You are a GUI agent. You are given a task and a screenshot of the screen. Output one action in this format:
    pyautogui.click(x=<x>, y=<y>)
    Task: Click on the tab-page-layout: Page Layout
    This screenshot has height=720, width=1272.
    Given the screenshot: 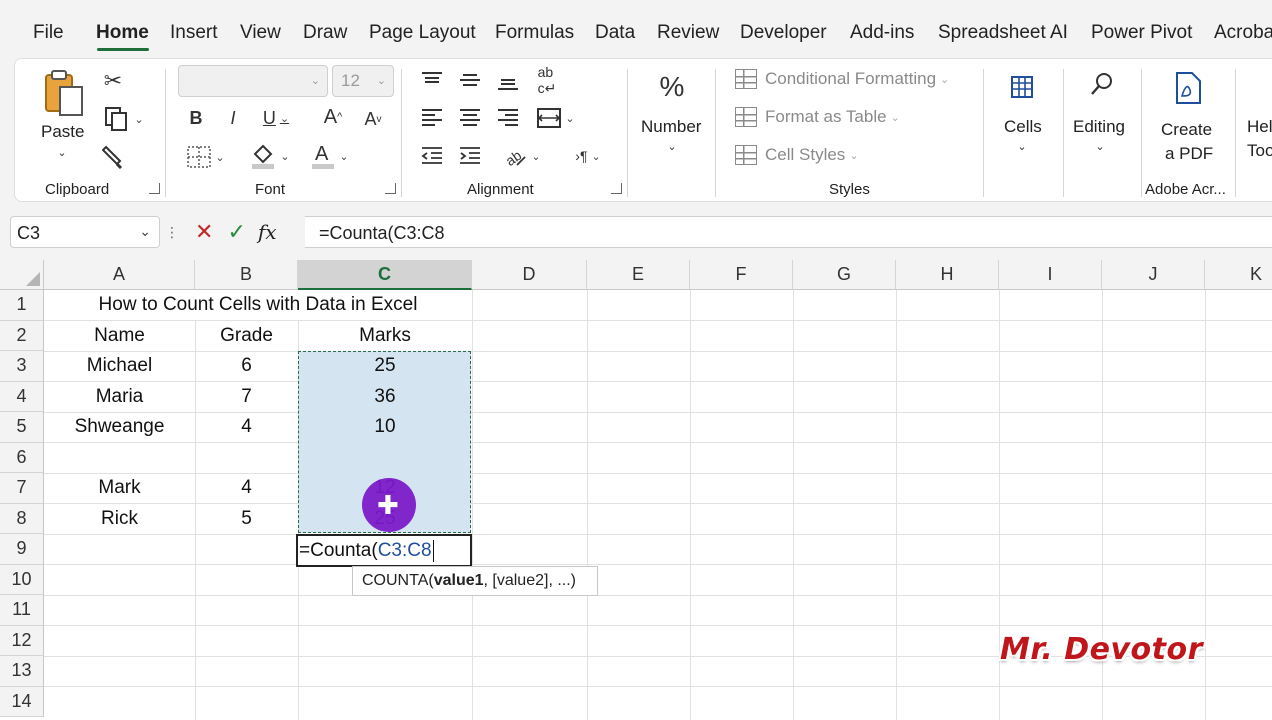 What is the action you would take?
    pyautogui.click(x=422, y=33)
    